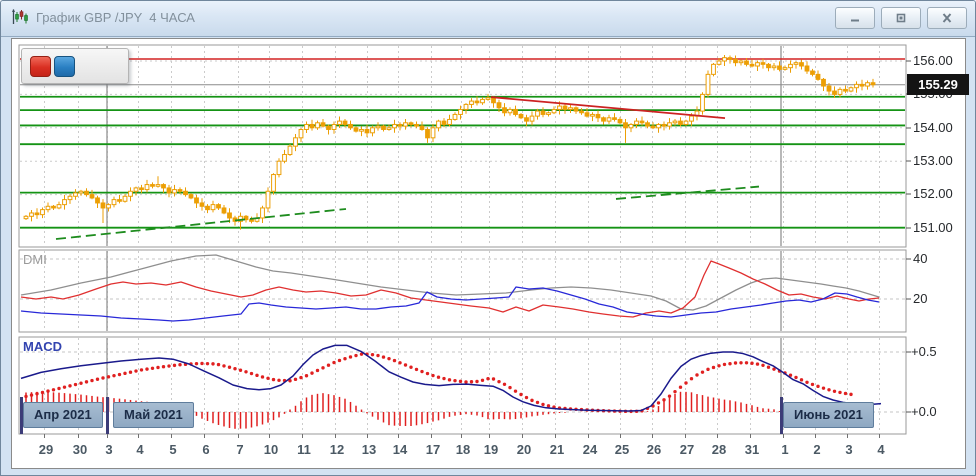  I want to click on dmi-panel-label: DMI, so click(35, 259).